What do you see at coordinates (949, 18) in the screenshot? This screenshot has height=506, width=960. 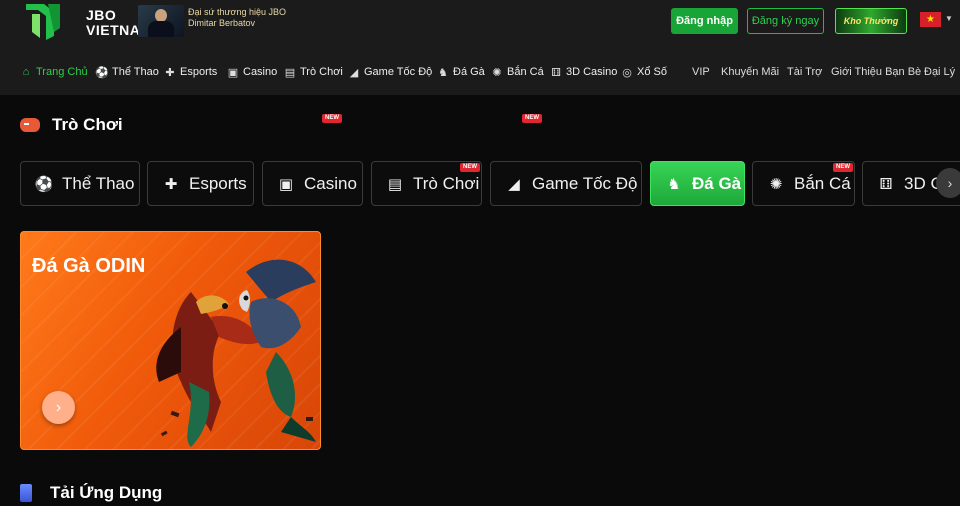 I see `chevron-down-icon: ▼` at bounding box center [949, 18].